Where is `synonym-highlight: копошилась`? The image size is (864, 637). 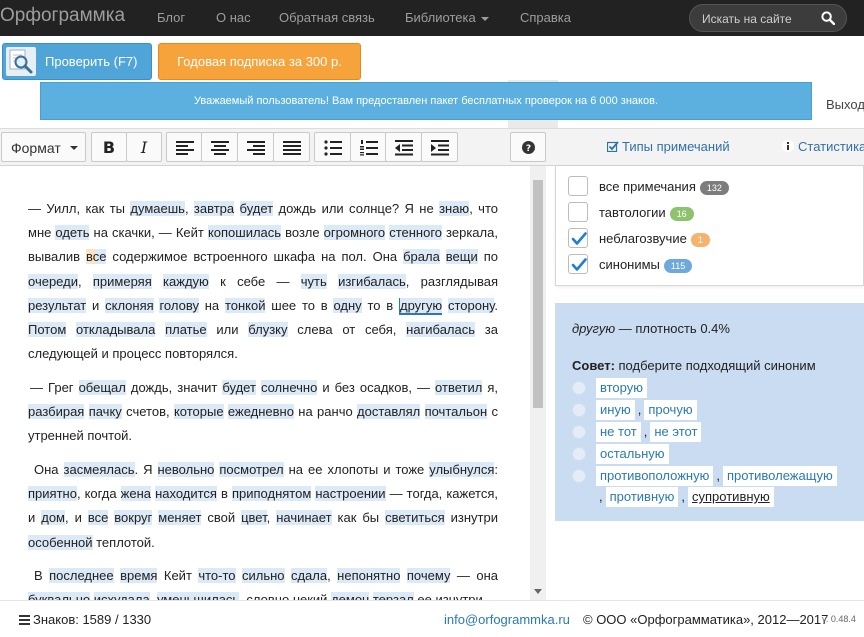 synonym-highlight: копошилась is located at coordinates (244, 233).